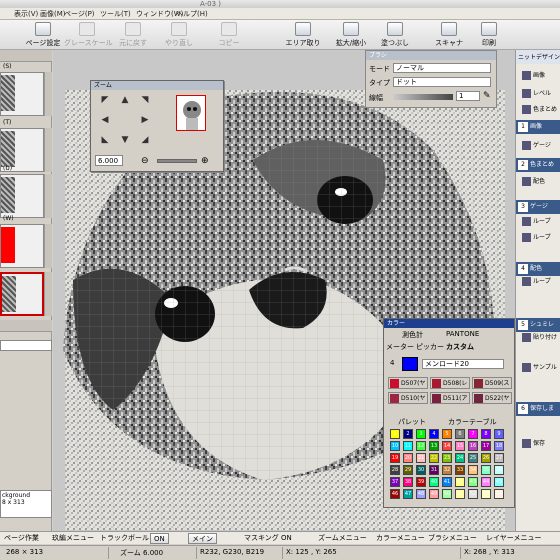 Image resolution: width=560 pixels, height=560 pixels. I want to click on brush-width-field: 1, so click(468, 96).